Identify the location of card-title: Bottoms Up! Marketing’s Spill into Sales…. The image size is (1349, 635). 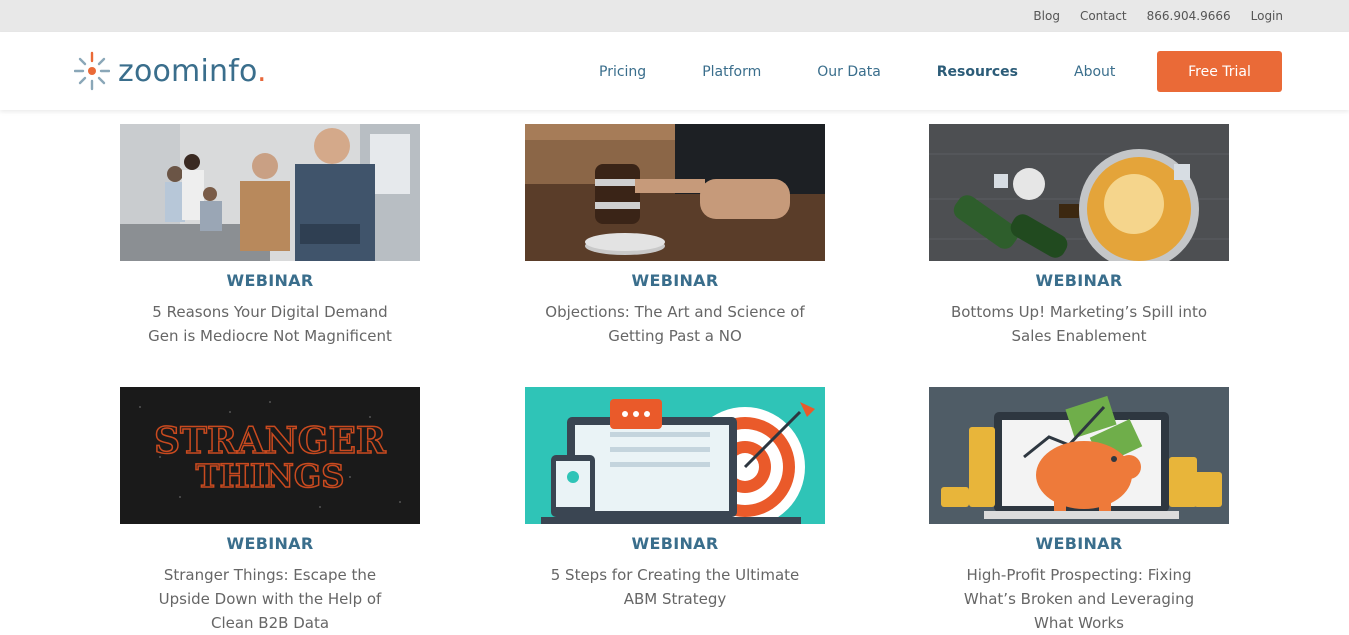
(1079, 324).